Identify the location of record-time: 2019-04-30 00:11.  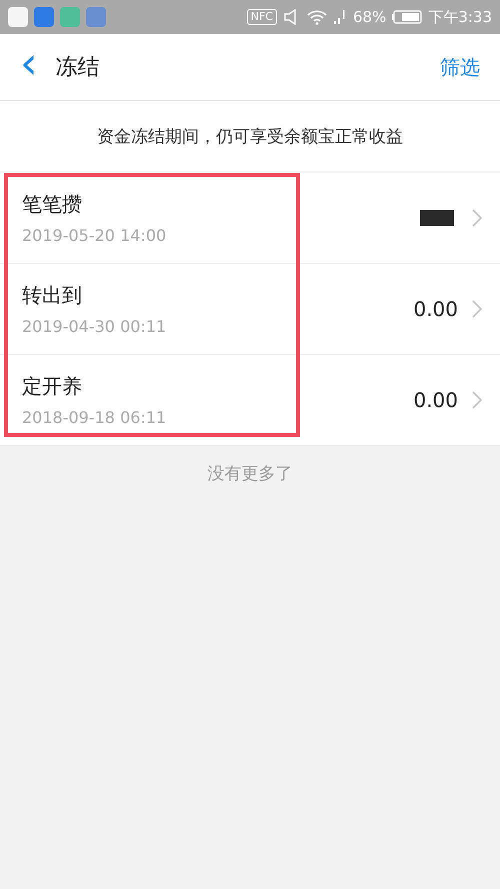
(95, 326).